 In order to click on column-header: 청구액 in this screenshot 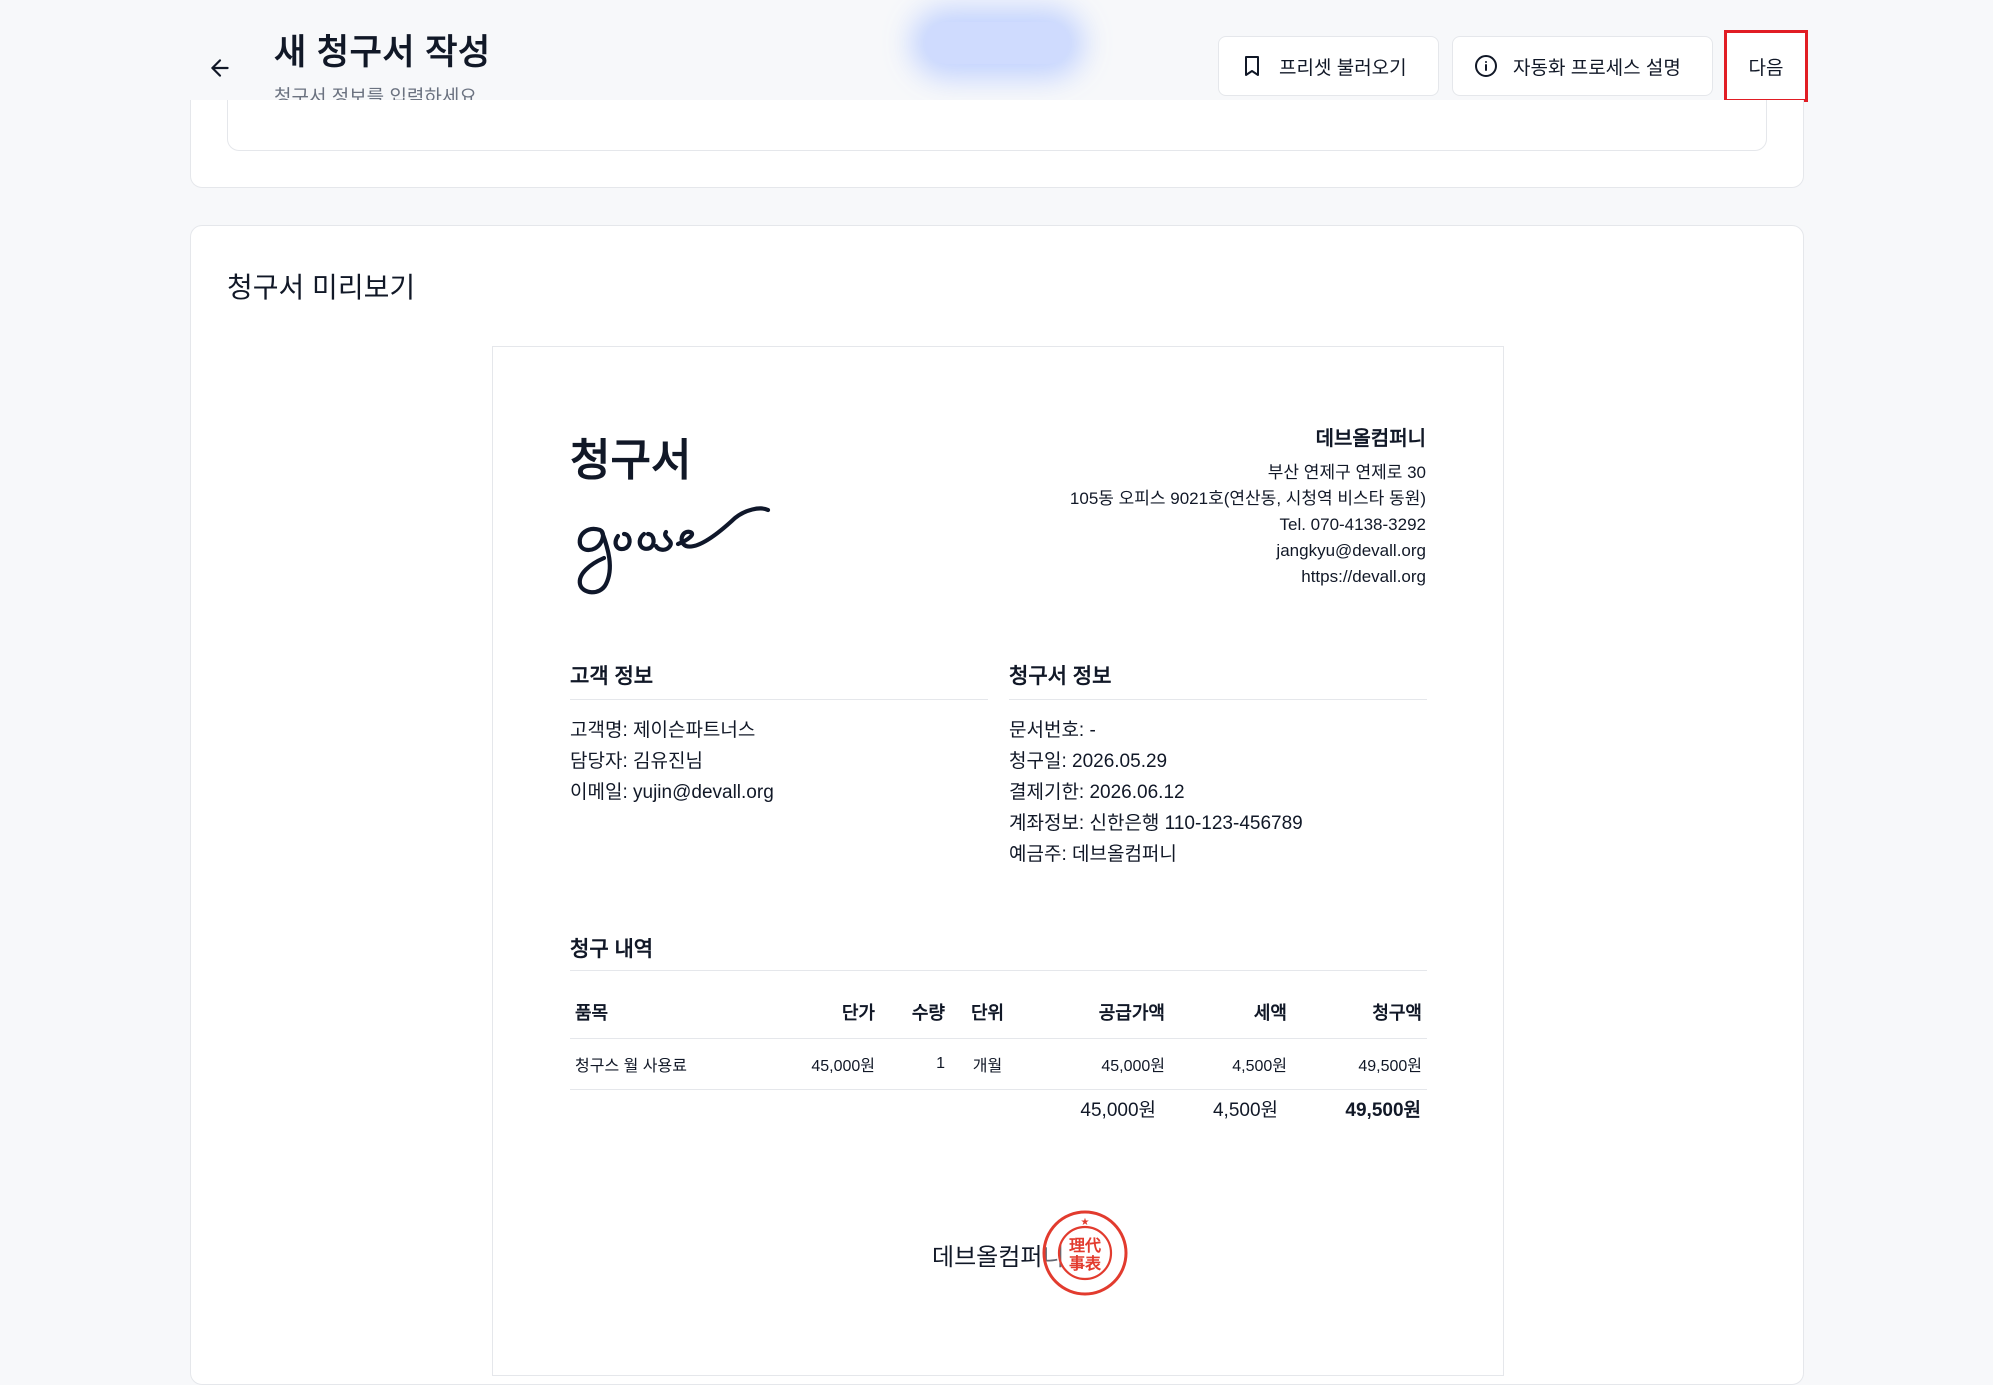, I will do `click(1359, 1012)`.